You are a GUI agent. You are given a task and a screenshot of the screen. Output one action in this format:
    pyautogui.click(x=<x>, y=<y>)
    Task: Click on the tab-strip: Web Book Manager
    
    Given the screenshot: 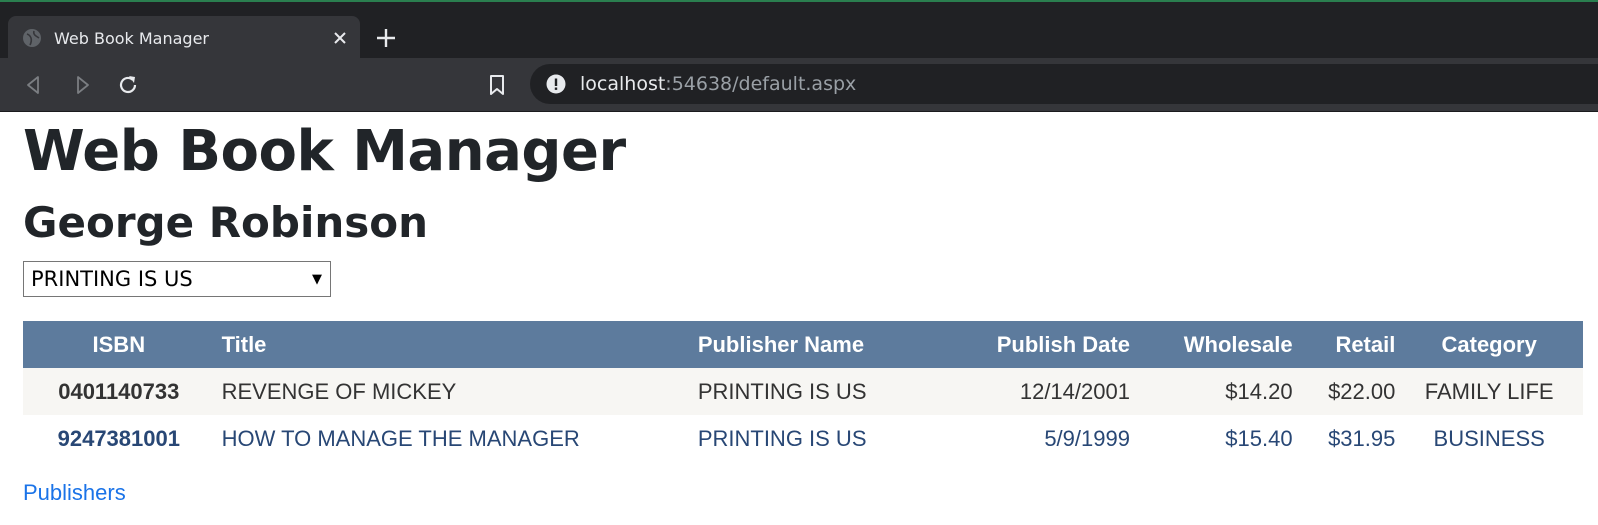 What is the action you would take?
    pyautogui.click(x=799, y=30)
    